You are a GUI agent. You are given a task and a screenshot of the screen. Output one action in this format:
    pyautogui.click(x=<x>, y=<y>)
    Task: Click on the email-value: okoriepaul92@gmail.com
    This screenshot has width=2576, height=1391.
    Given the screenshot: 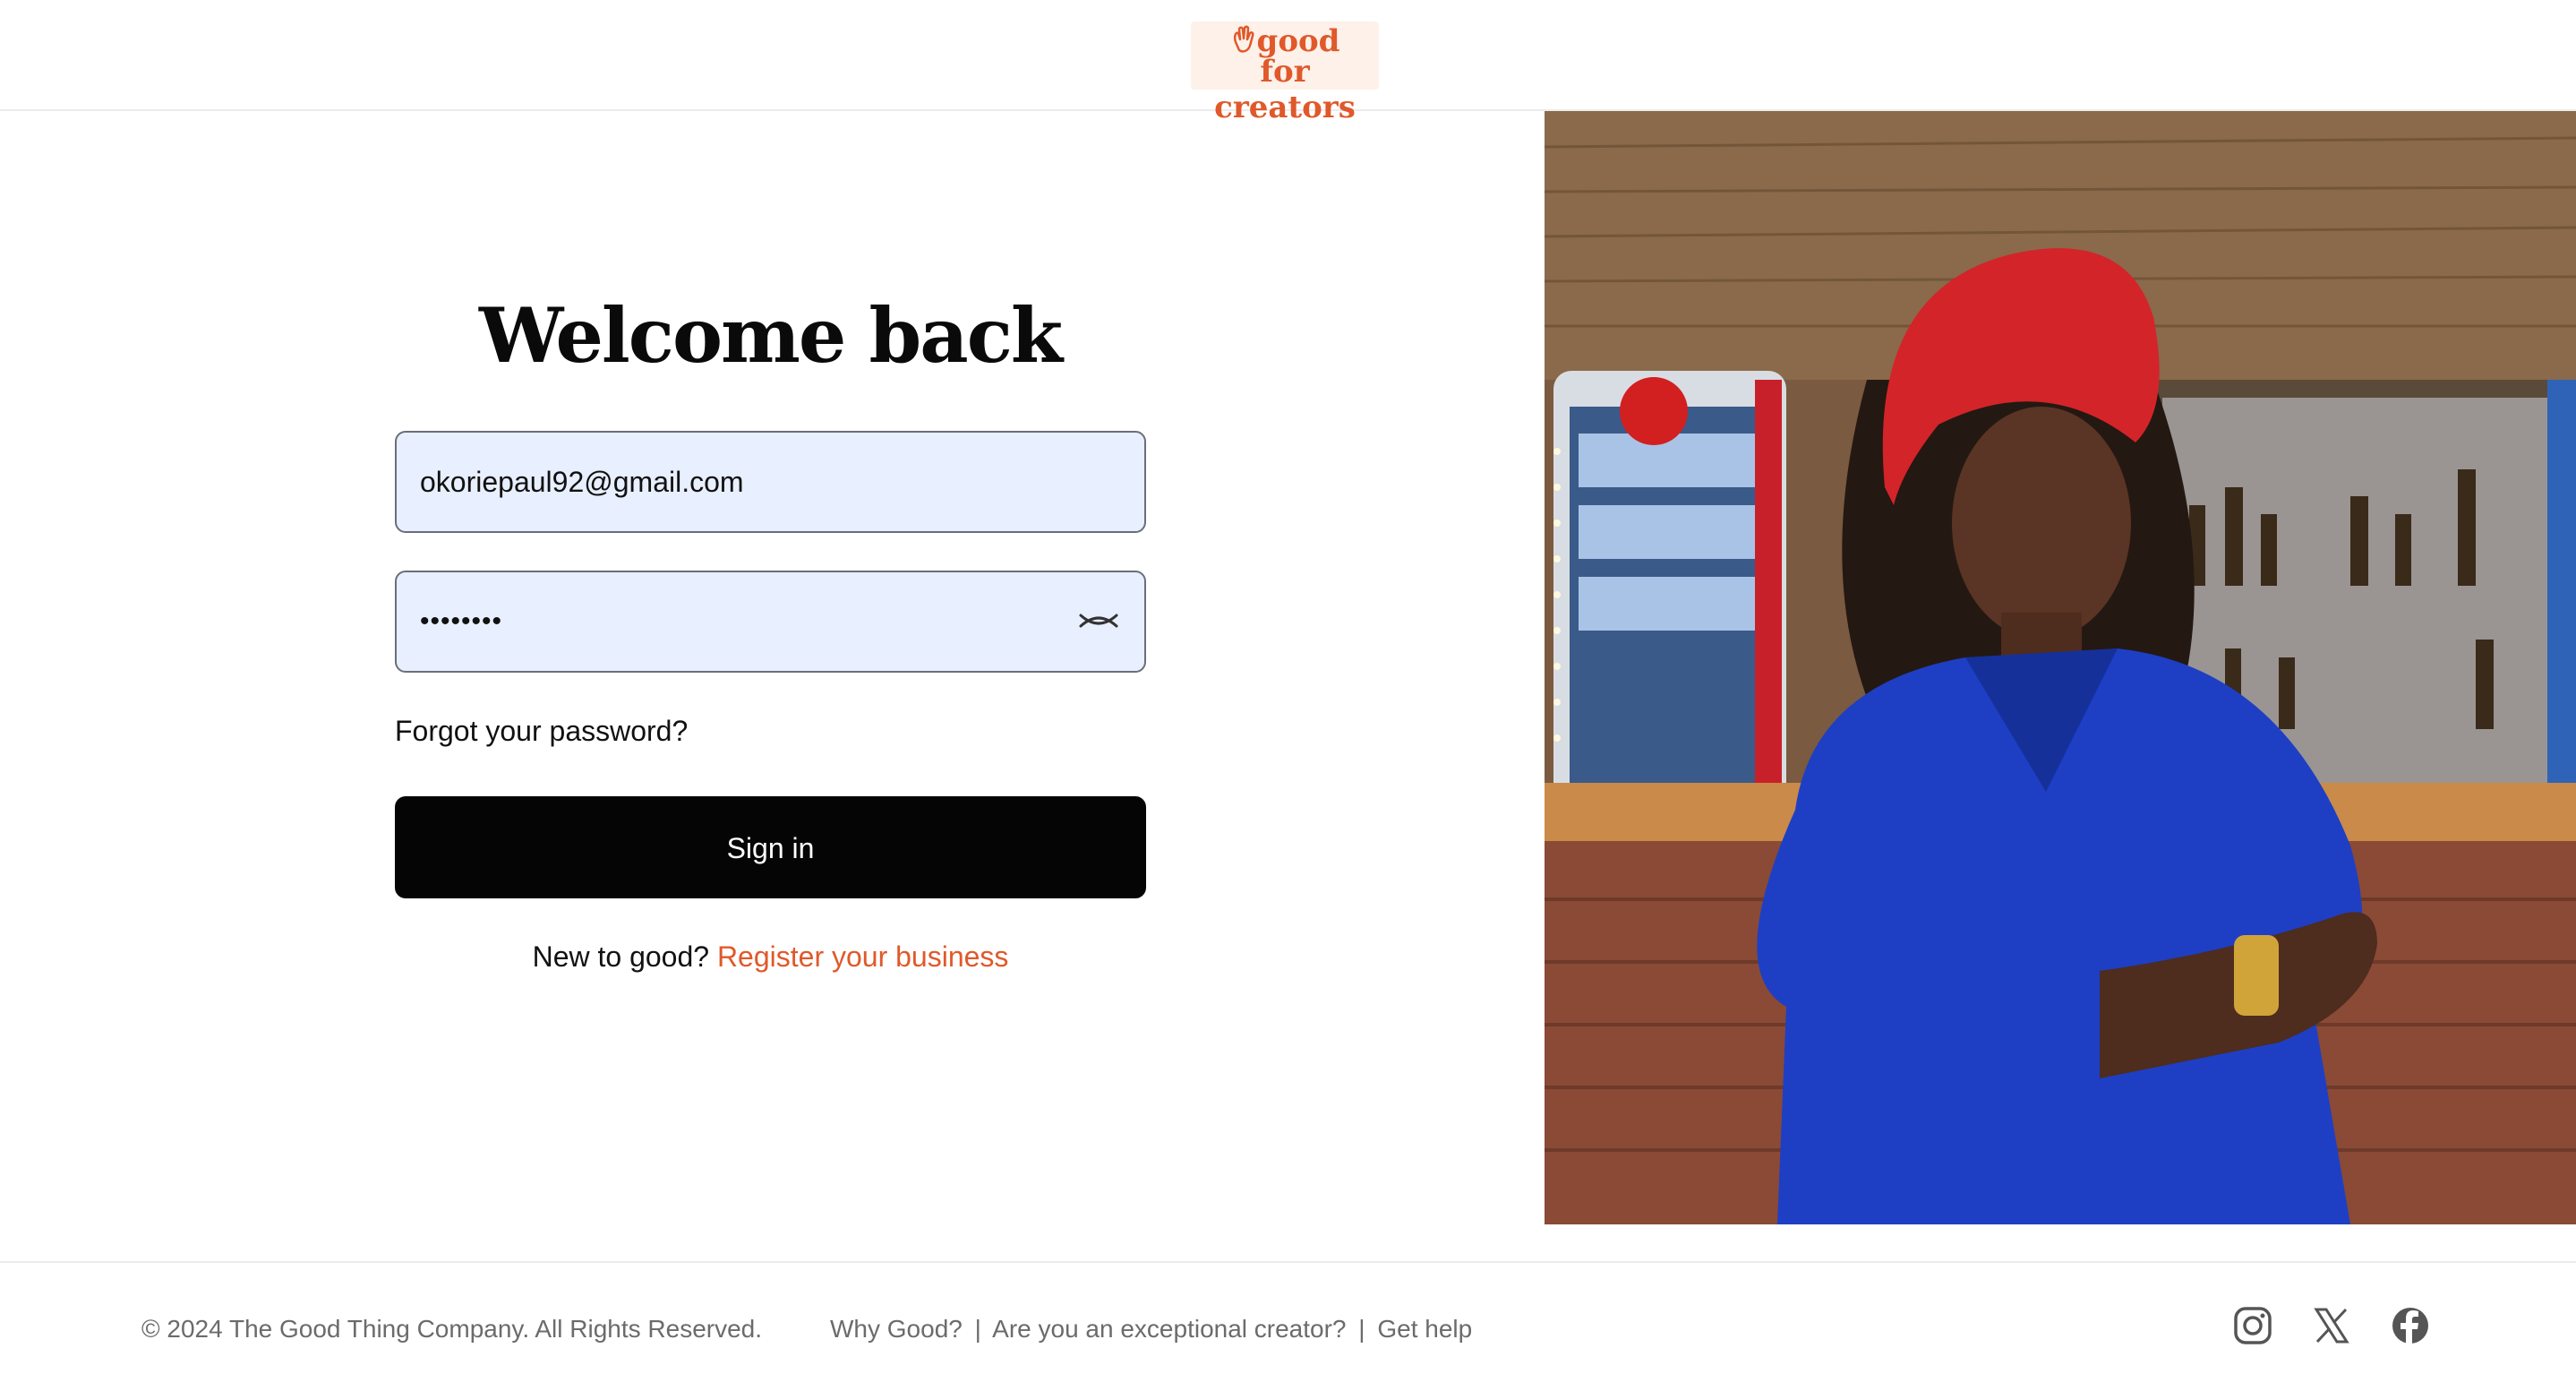 What is the action you would take?
    pyautogui.click(x=582, y=482)
    